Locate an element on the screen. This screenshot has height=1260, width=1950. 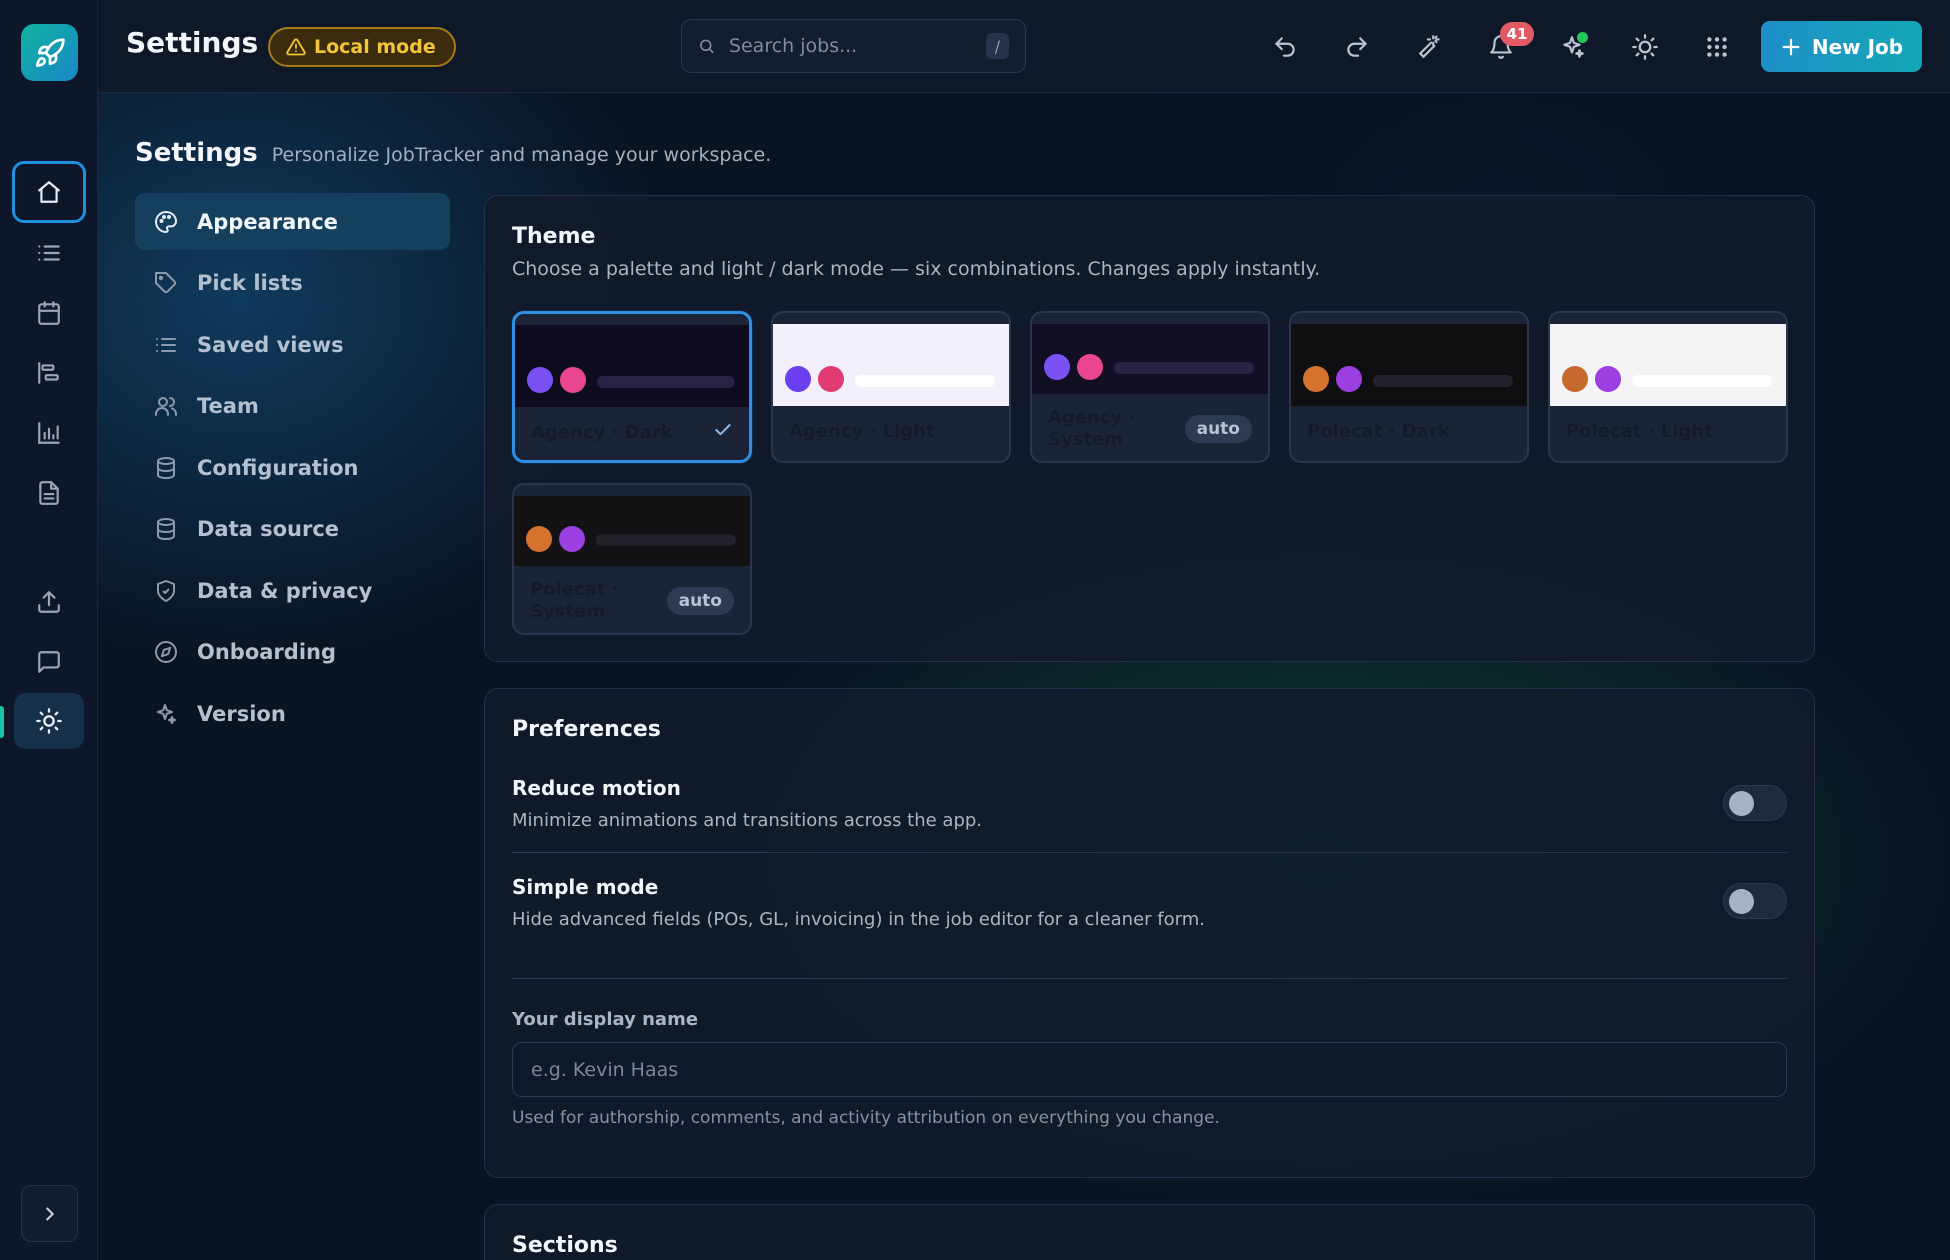
rail-reports is located at coordinates (49, 433).